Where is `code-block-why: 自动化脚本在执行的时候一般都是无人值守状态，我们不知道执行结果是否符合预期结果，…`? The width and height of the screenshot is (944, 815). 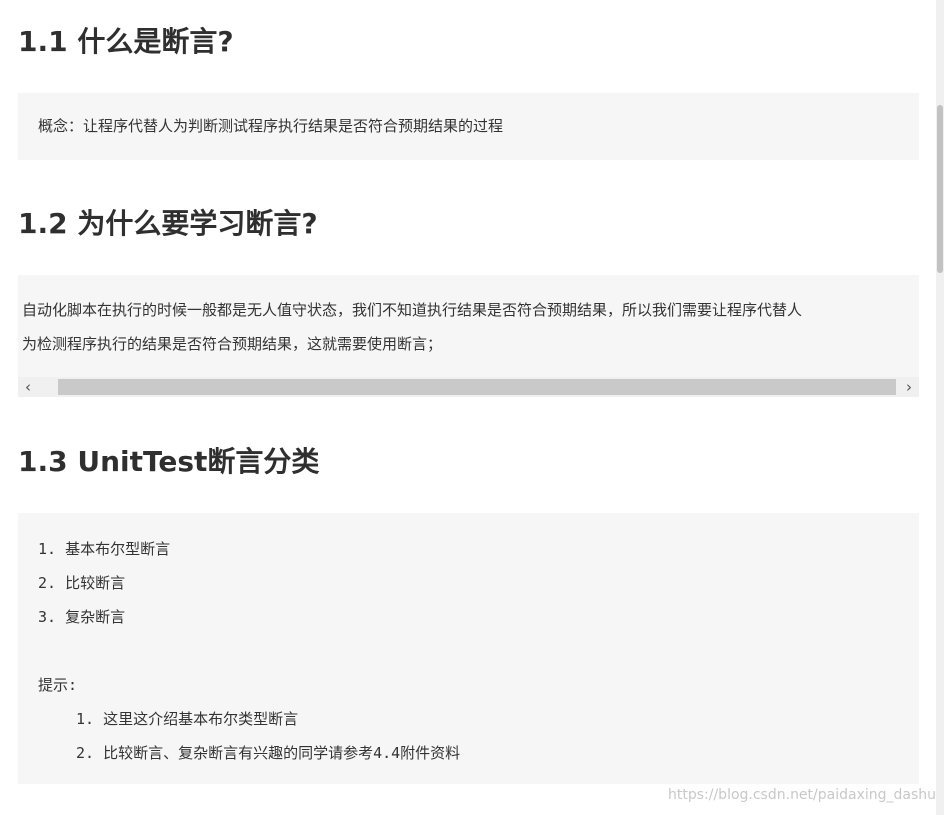 code-block-why: 自动化脚本在执行的时候一般都是无人值守状态，我们不知道执行结果是否符合预期结果，… is located at coordinates (468, 326).